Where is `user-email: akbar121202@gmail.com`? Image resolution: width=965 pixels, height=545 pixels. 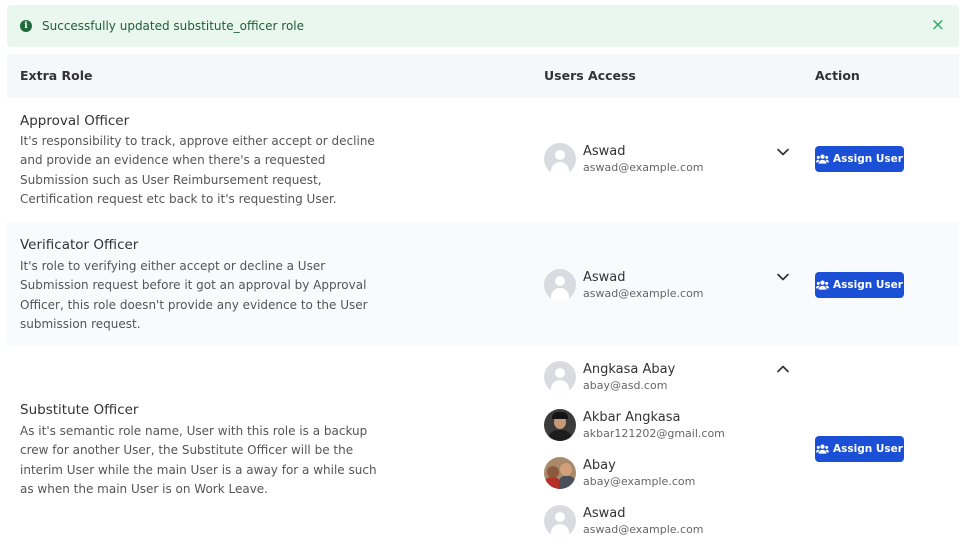 user-email: akbar121202@gmail.com is located at coordinates (654, 433).